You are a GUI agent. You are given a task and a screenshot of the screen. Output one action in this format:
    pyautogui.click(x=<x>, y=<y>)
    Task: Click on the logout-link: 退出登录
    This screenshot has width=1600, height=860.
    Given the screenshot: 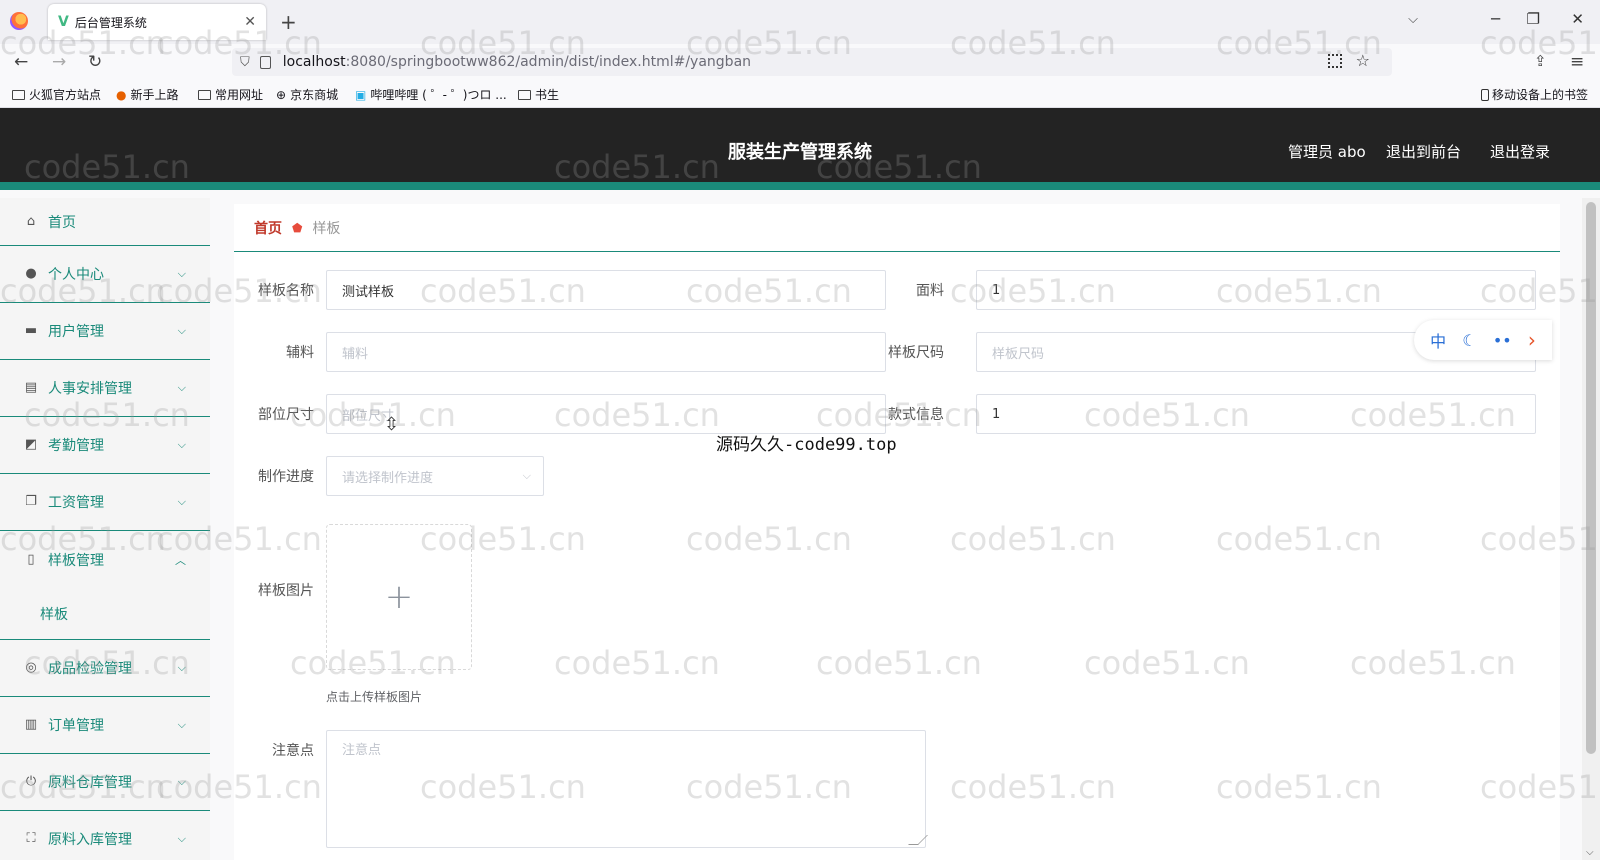 What is the action you would take?
    pyautogui.click(x=1520, y=151)
    